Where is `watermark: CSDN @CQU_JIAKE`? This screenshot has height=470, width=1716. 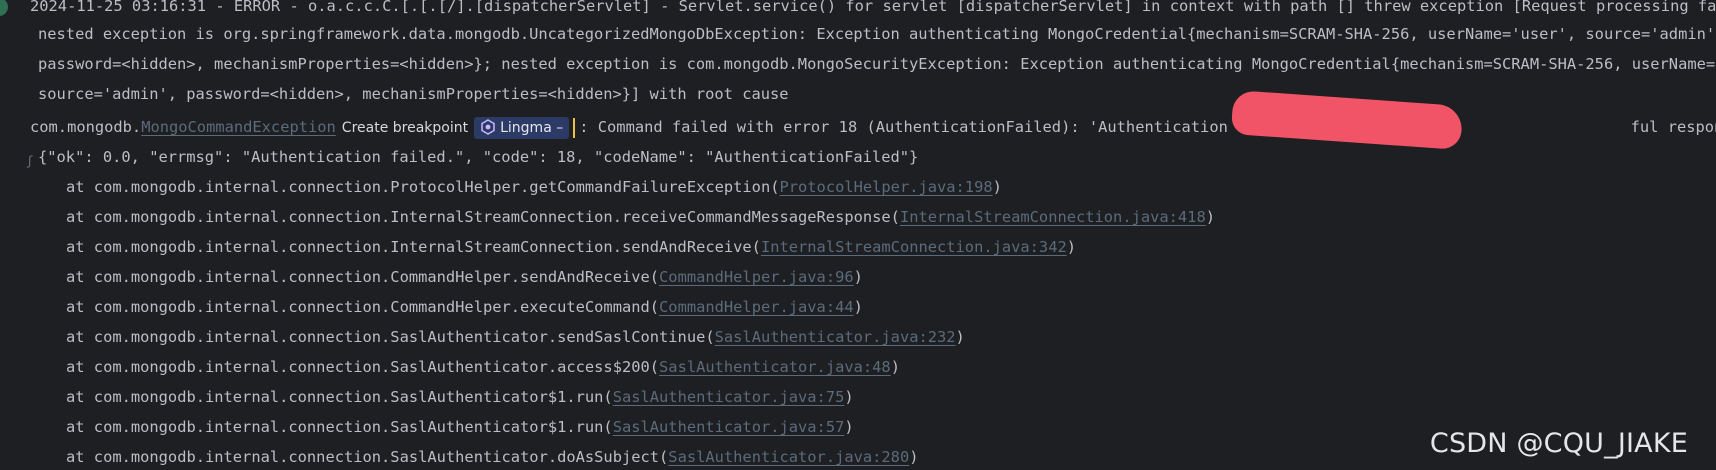 watermark: CSDN @CQU_JIAKE is located at coordinates (1558, 443).